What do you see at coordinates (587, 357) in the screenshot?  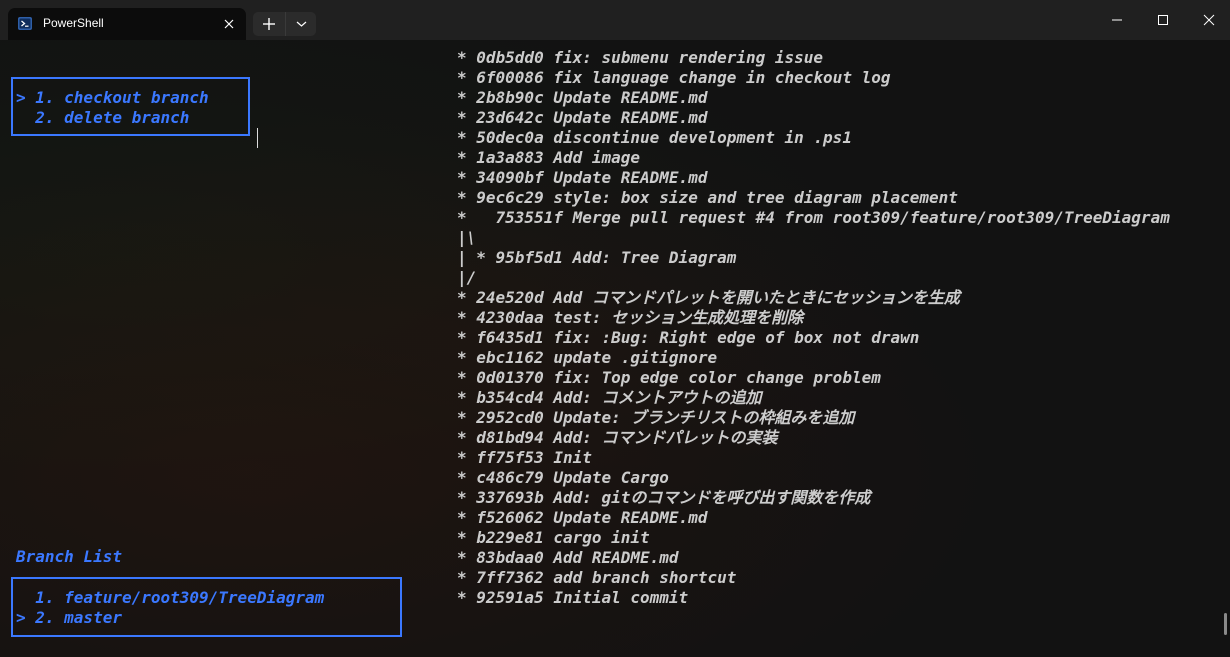 I see `log-line: * ebc1162 update .gitignore` at bounding box center [587, 357].